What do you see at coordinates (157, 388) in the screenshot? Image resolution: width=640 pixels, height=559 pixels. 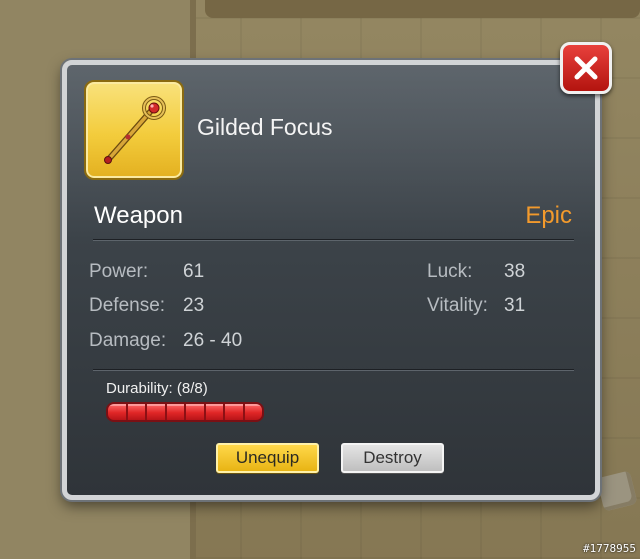 I see `durability-label: Durability: (8/8)` at bounding box center [157, 388].